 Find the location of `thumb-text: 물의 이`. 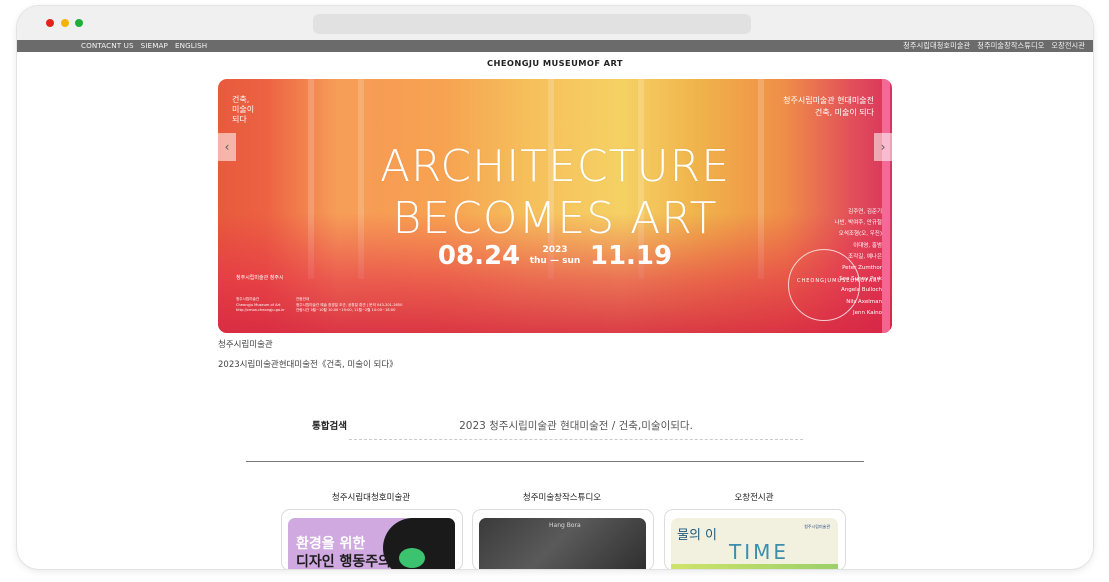

thumb-text: 물의 이 is located at coordinates (697, 535).